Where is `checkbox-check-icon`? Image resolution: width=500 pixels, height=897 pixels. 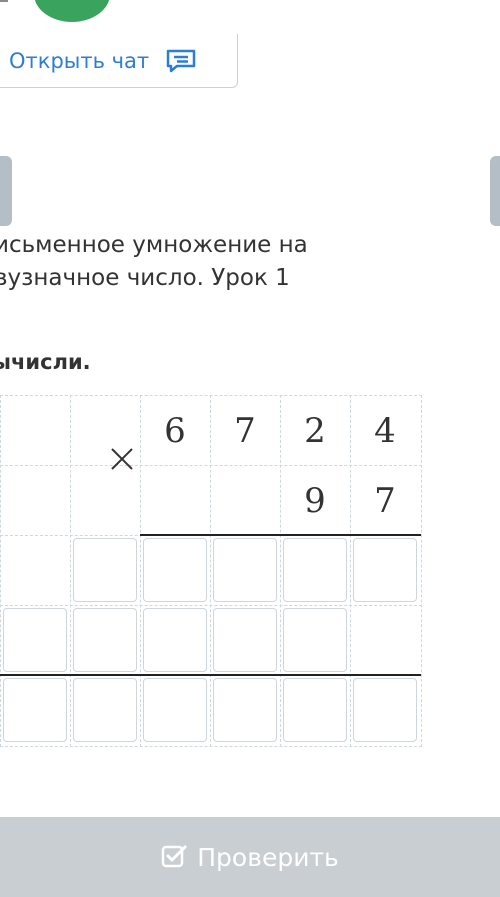
checkbox-check-icon is located at coordinates (174, 856).